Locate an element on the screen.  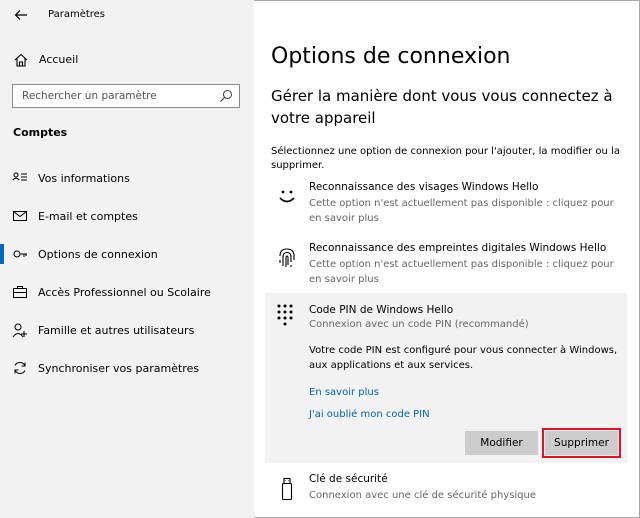
back-button is located at coordinates (21, 15).